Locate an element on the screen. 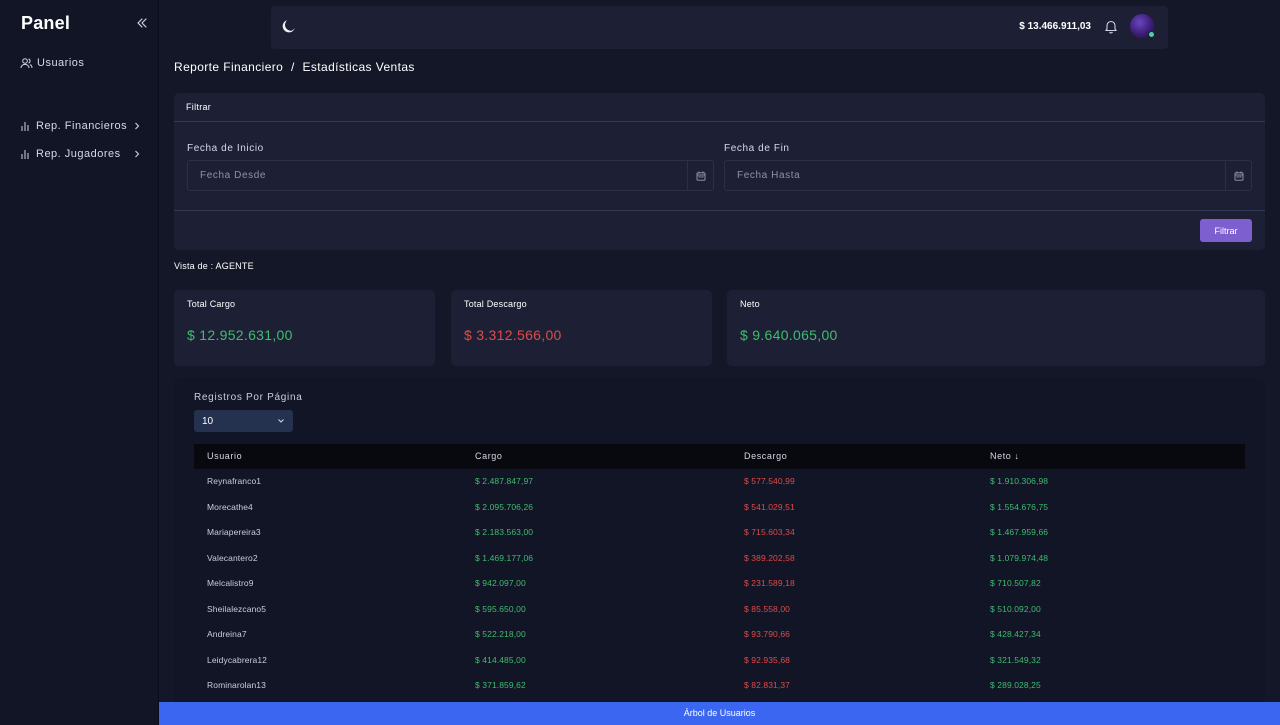 The height and width of the screenshot is (725, 1280). view-mode-label: Vista de : AGENTE is located at coordinates (214, 266).